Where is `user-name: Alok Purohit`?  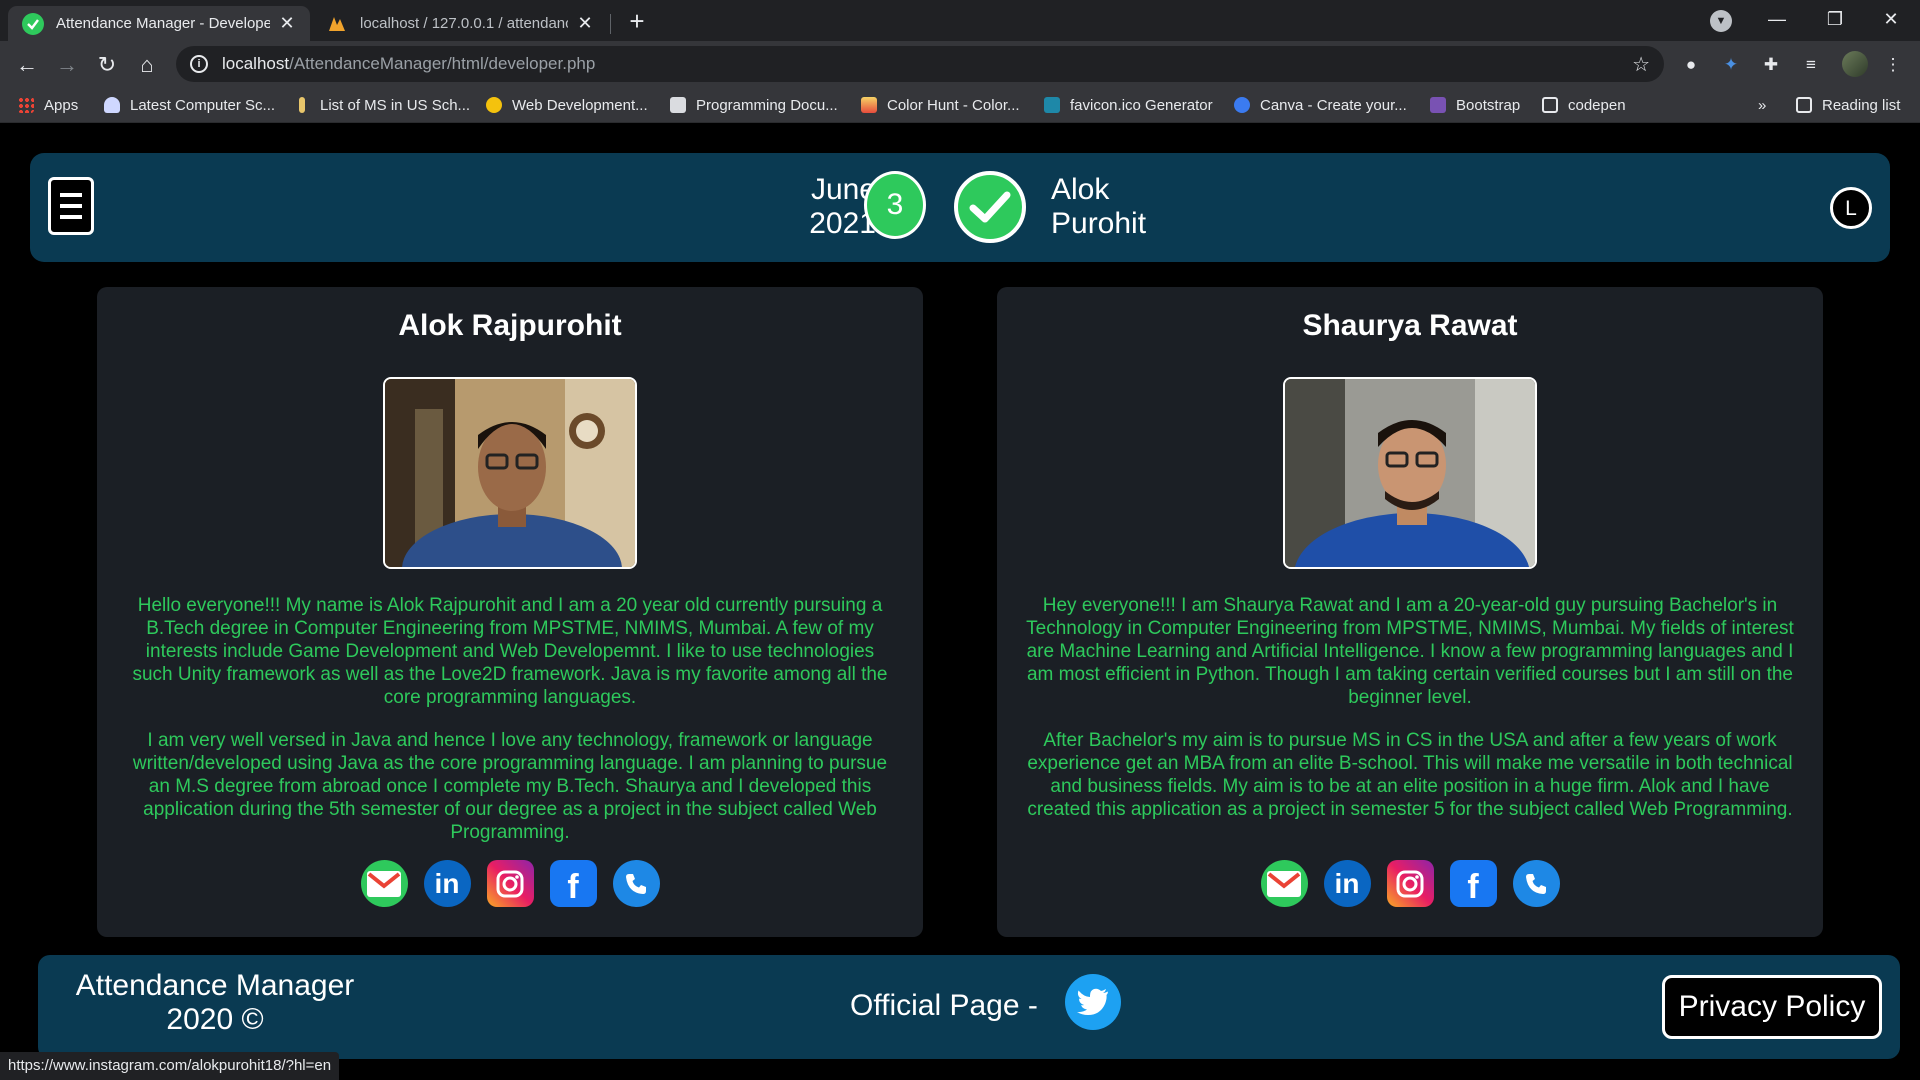 user-name: Alok Purohit is located at coordinates (1098, 207).